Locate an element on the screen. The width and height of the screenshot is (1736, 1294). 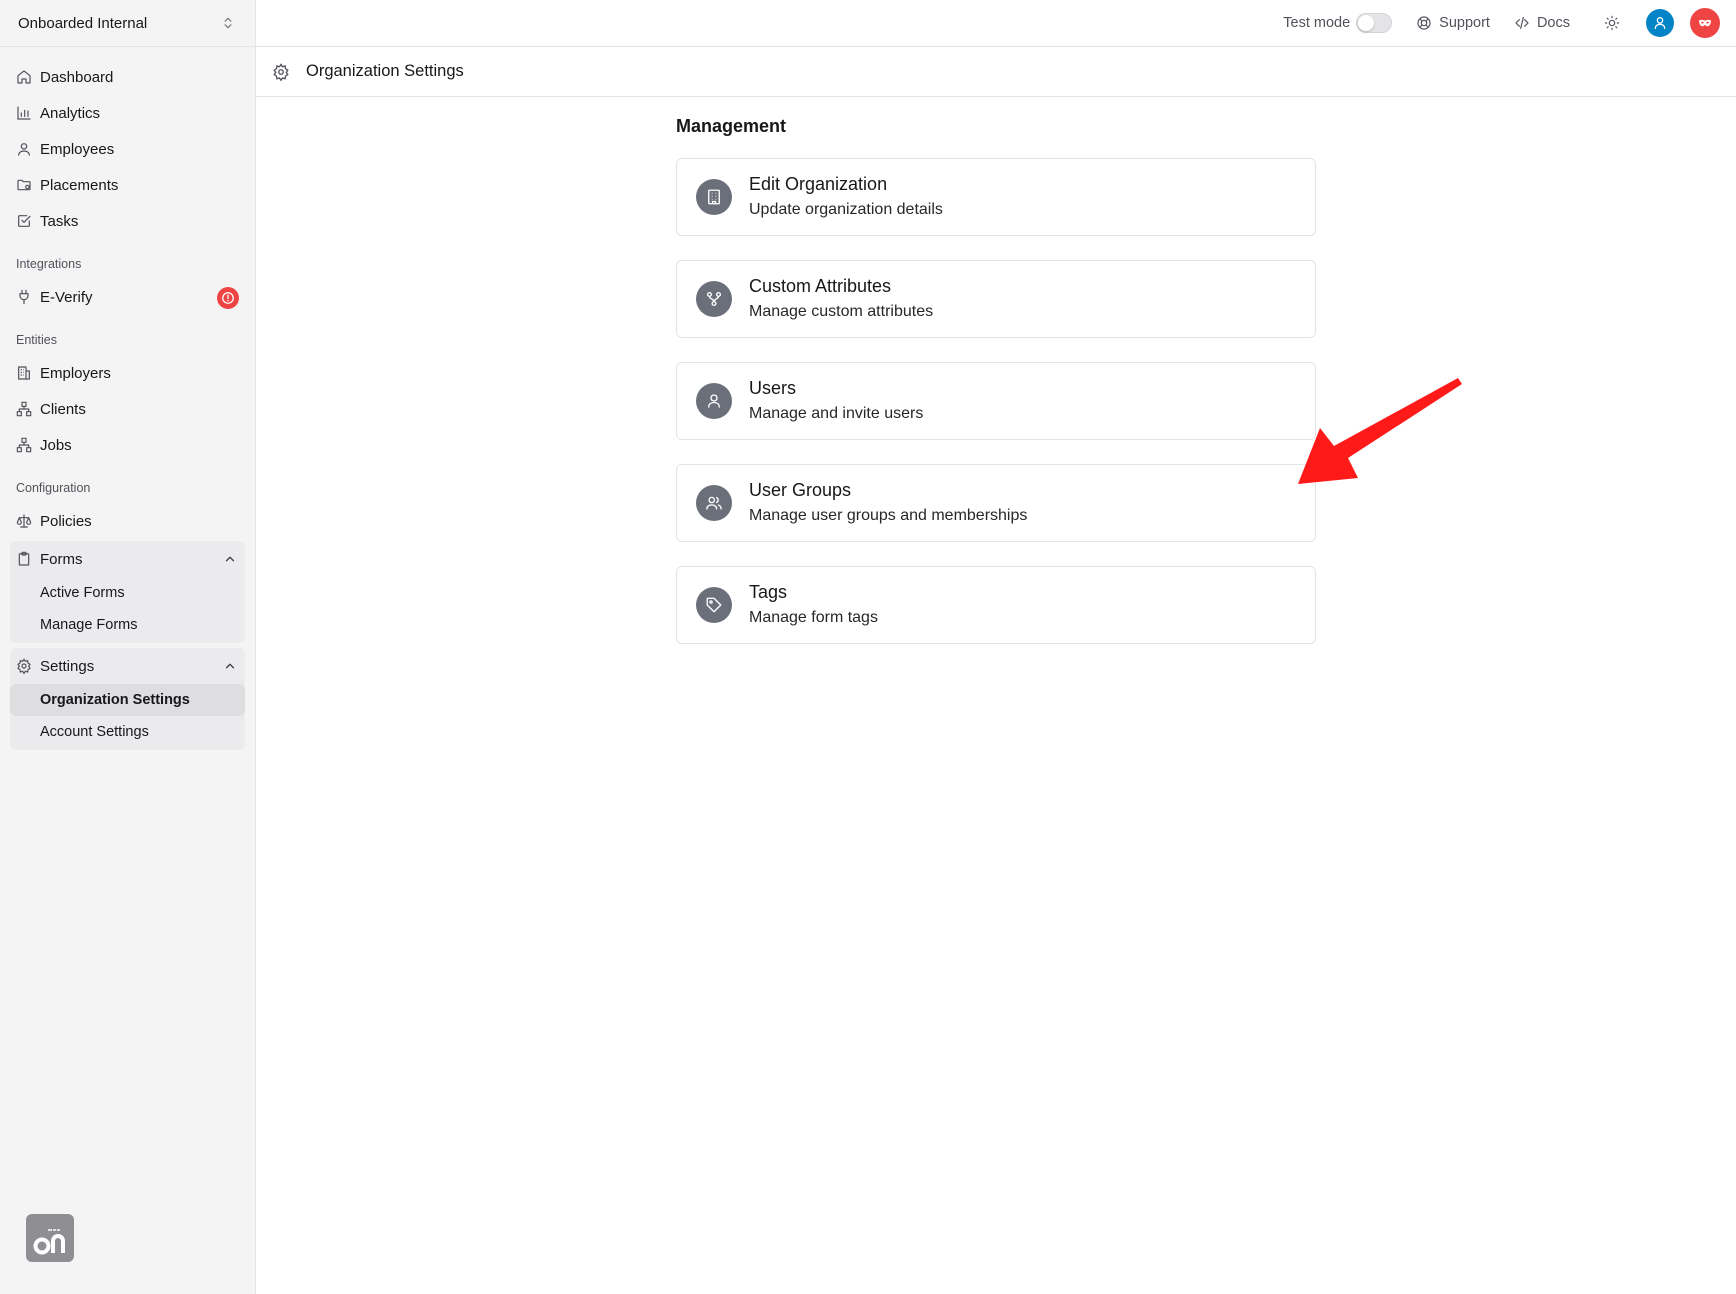
sidebar-item-settings: Settings is located at coordinates (127, 666).